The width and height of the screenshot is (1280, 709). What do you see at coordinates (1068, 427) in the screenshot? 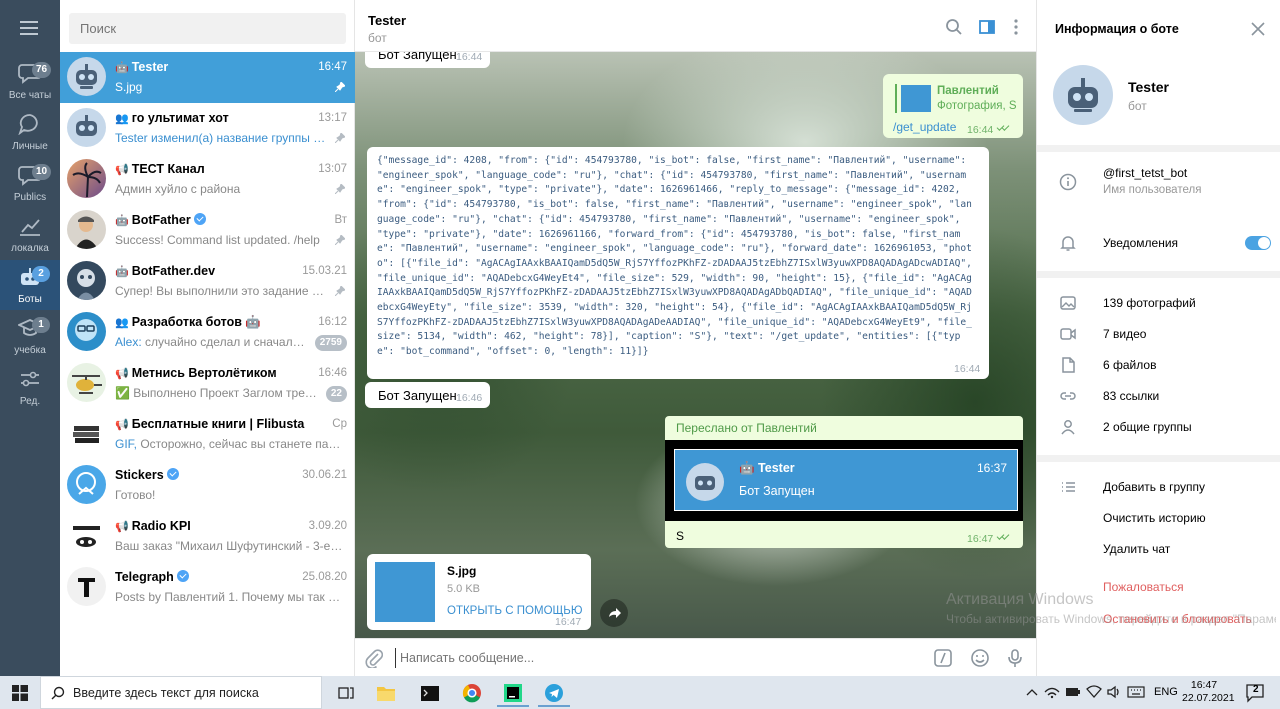
I see `group-icon` at bounding box center [1068, 427].